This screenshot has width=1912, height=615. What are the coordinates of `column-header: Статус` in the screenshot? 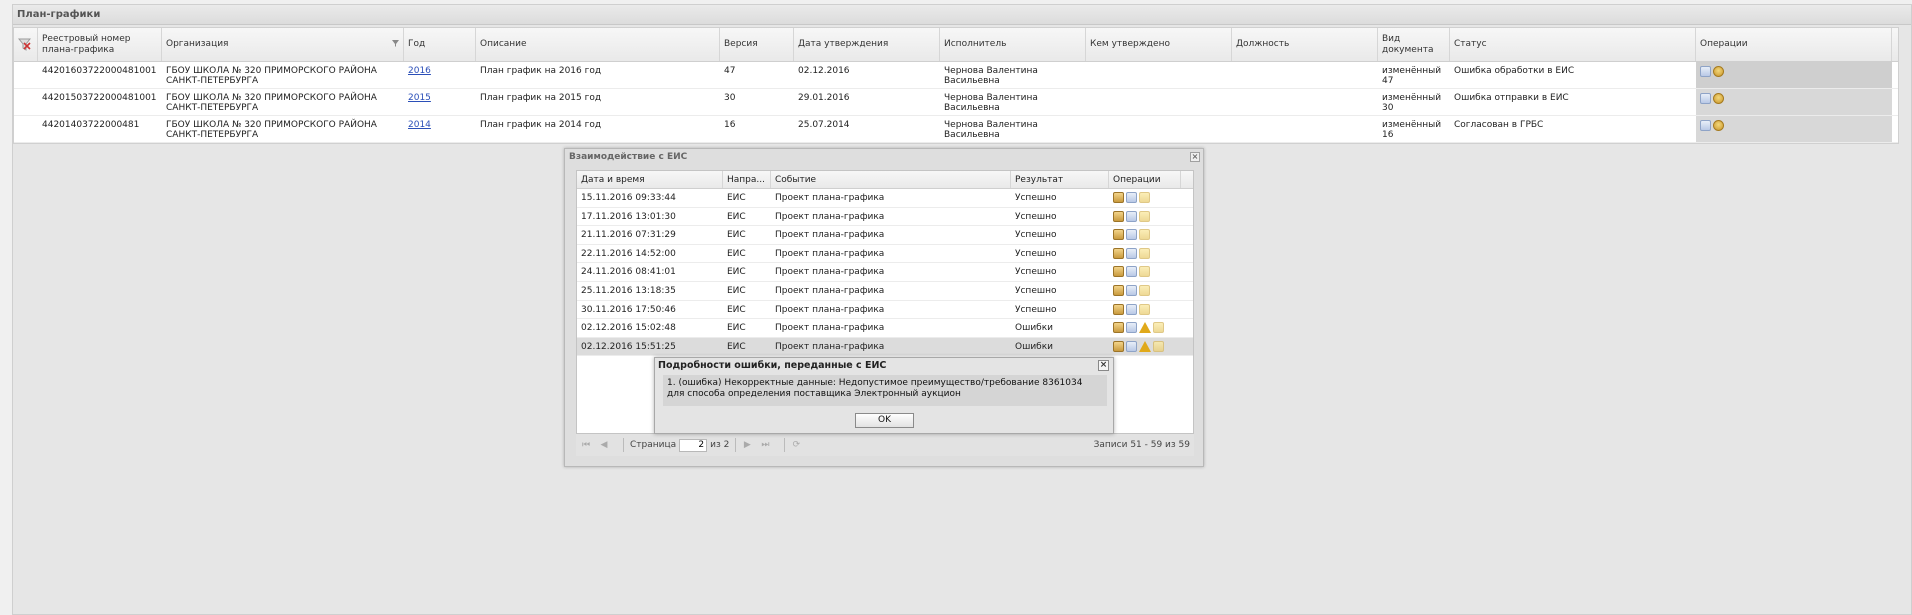 It's located at (1573, 44).